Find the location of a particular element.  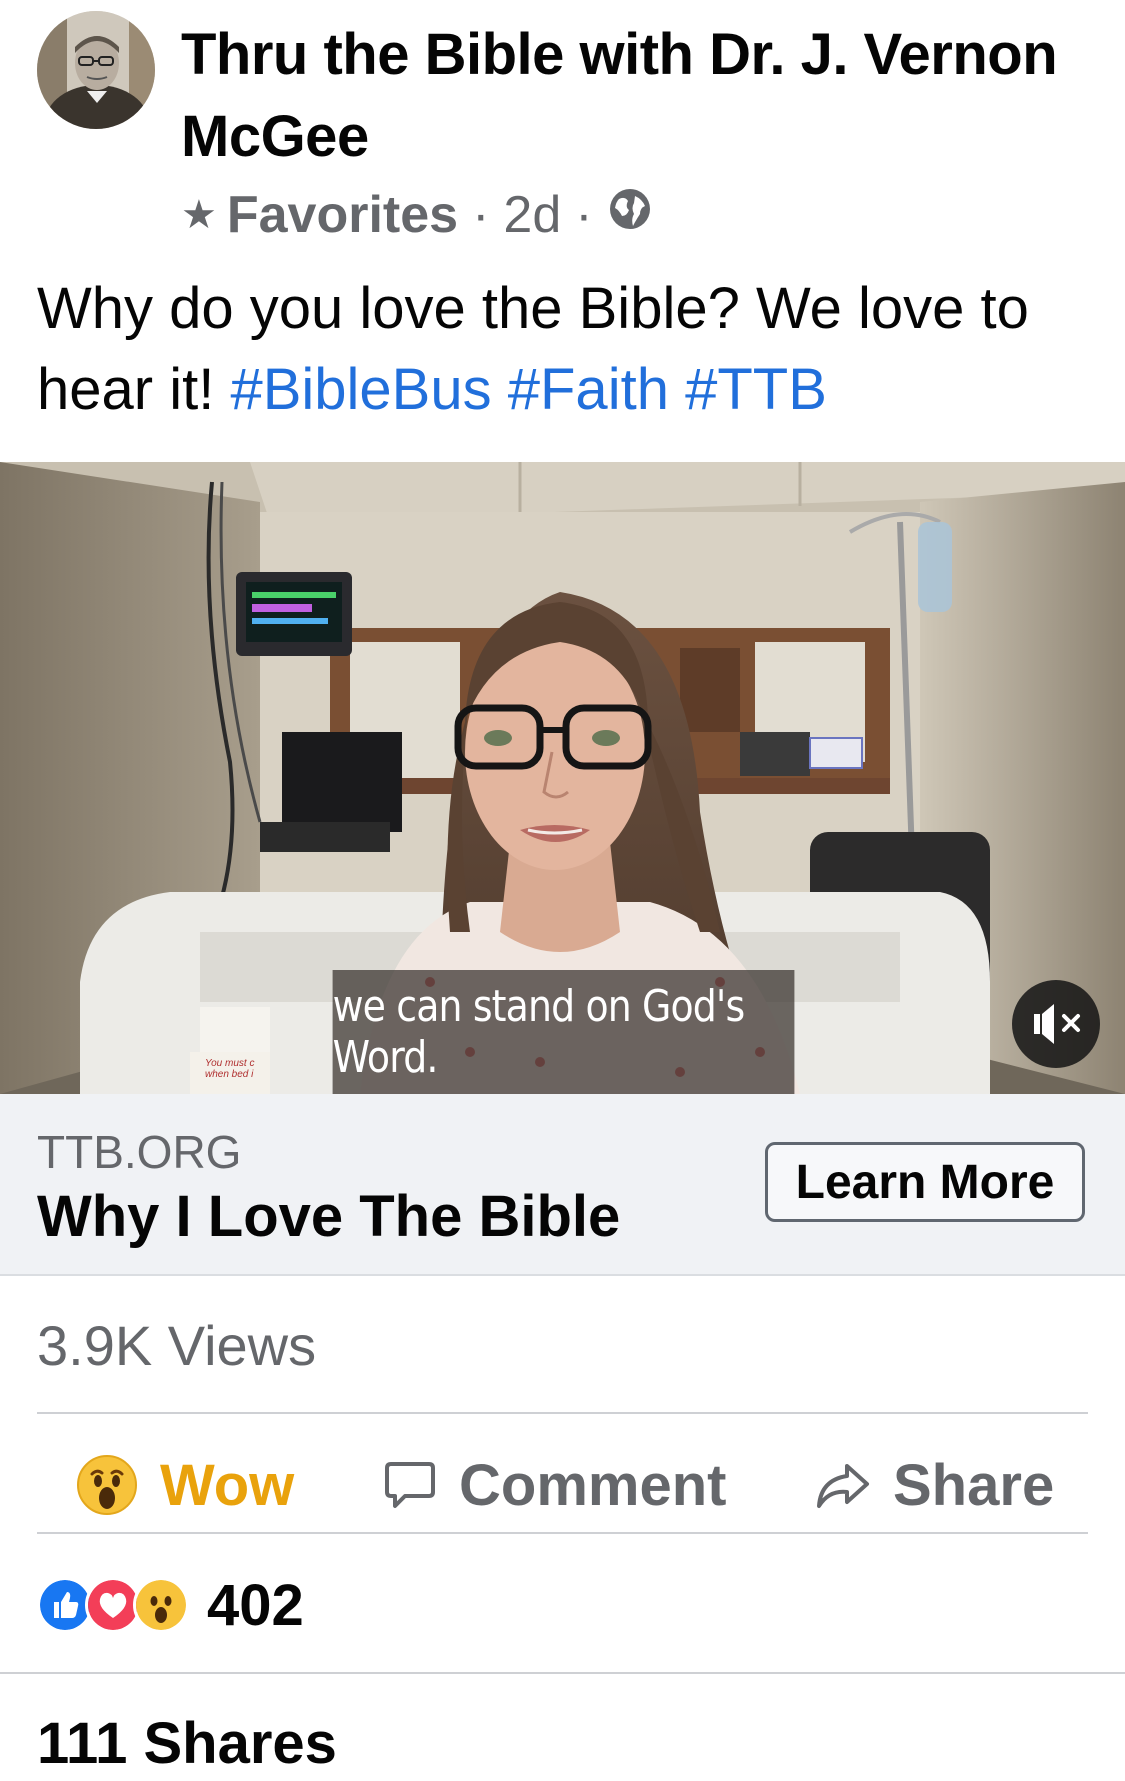

reactions-summary: 402 is located at coordinates (170, 1605).